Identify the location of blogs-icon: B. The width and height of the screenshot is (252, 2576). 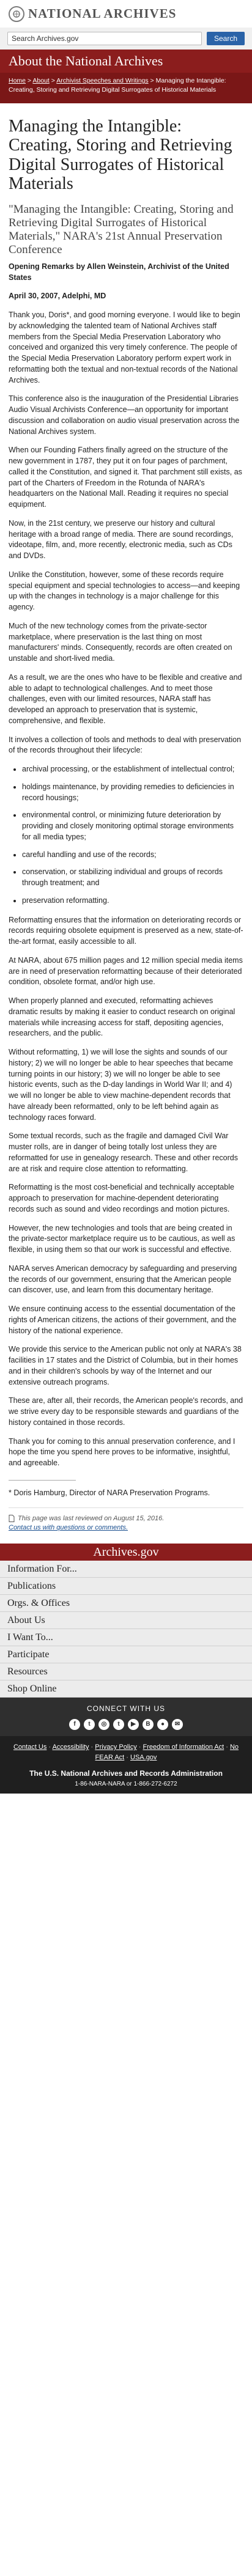
(148, 1725).